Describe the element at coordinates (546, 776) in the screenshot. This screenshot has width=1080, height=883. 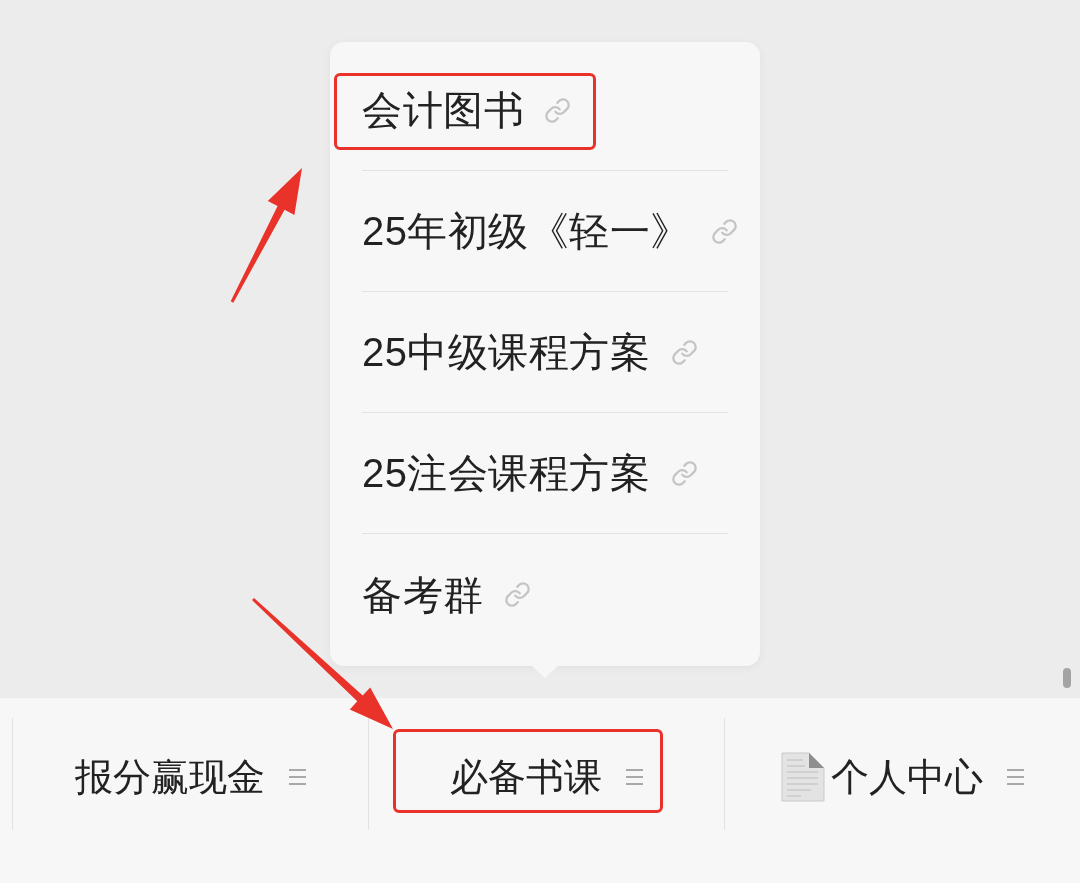
I see `tab: 必备书课` at that location.